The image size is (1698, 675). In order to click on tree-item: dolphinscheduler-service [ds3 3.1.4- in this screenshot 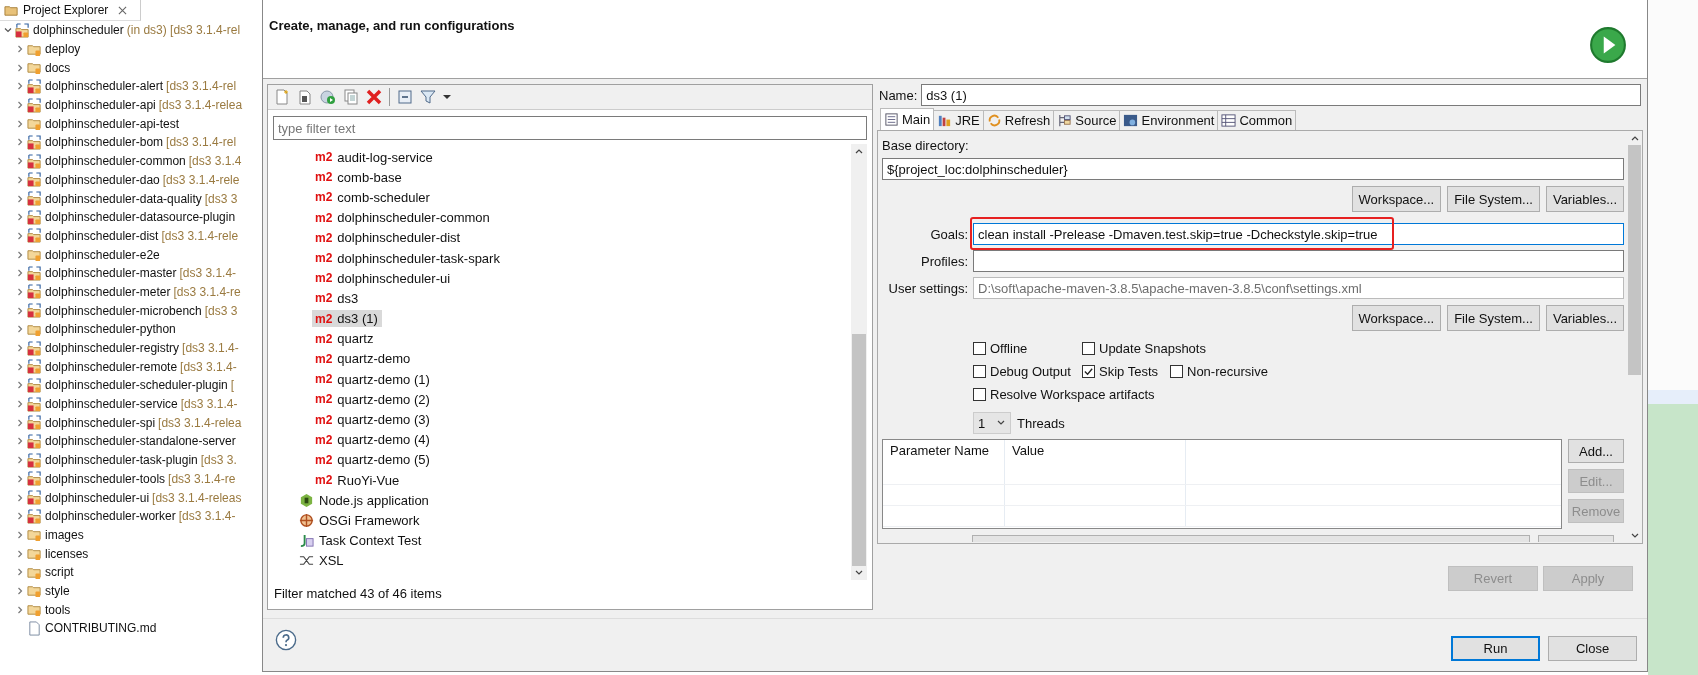, I will do `click(131, 404)`.